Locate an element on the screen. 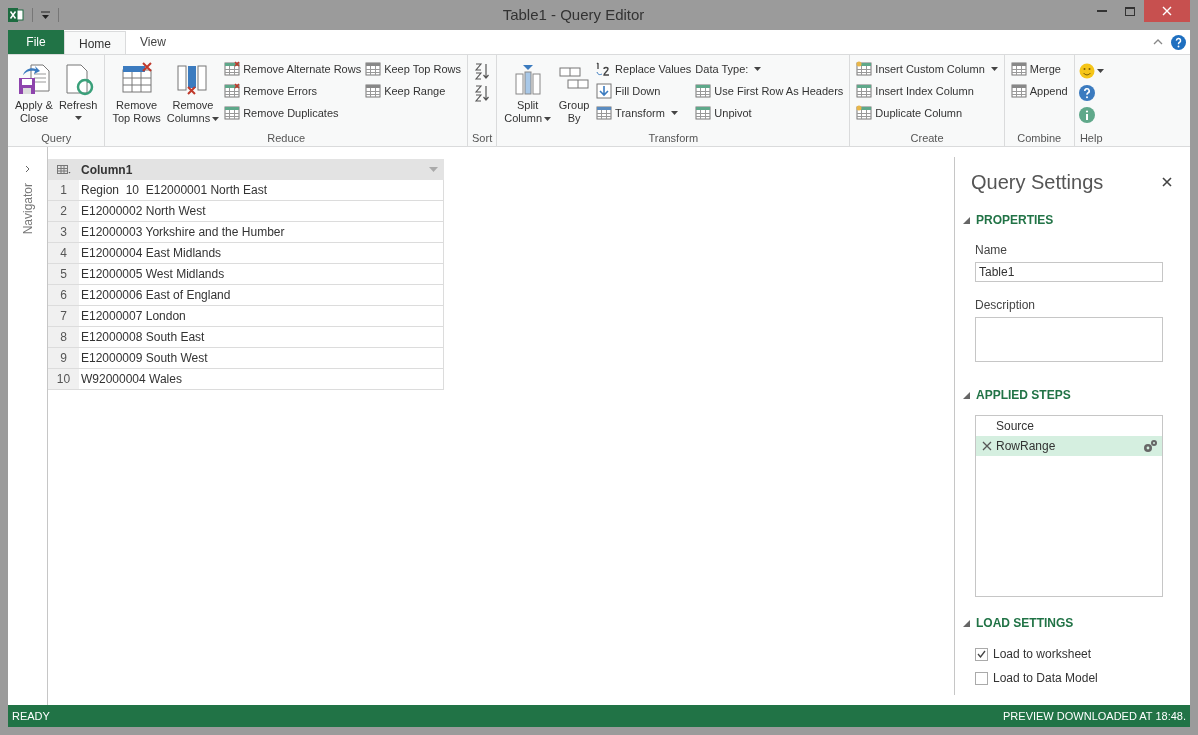 This screenshot has width=1198, height=735. checkbox-option: Load to Data Model is located at coordinates (1075, 678).